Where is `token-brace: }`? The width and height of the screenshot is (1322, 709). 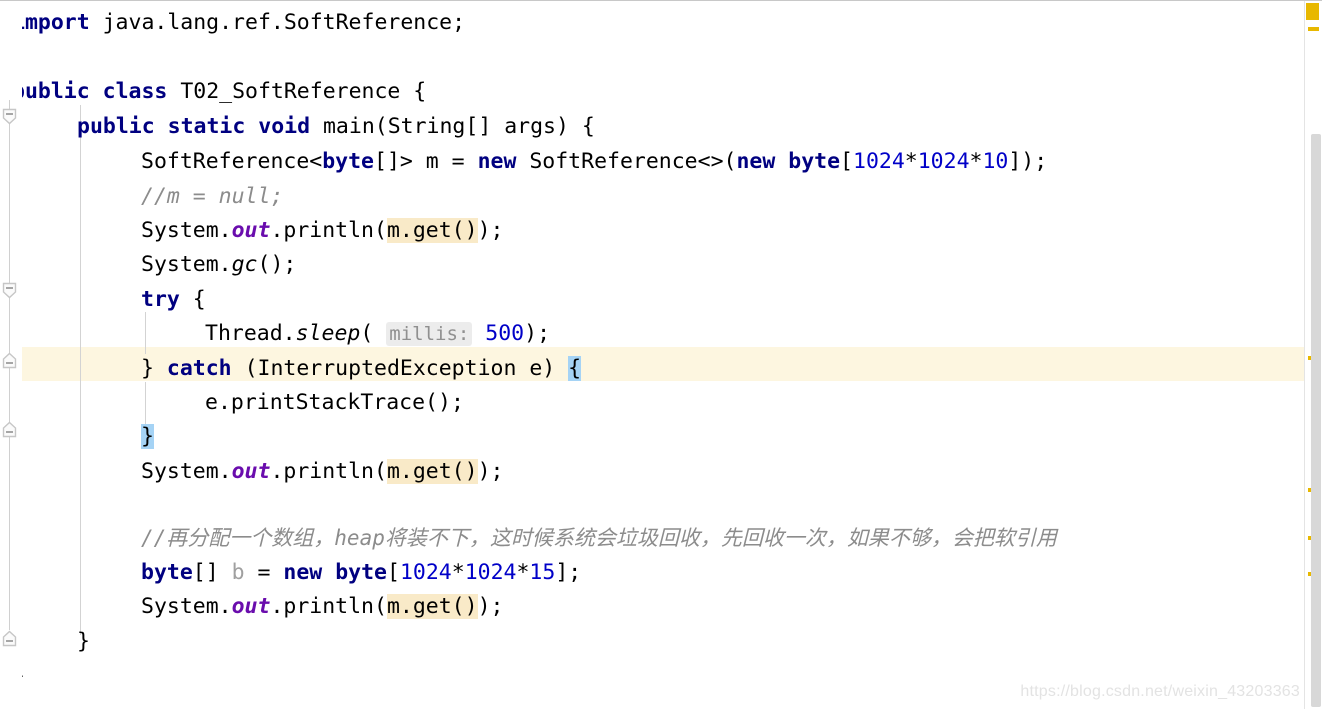
token-brace: } is located at coordinates (154, 368).